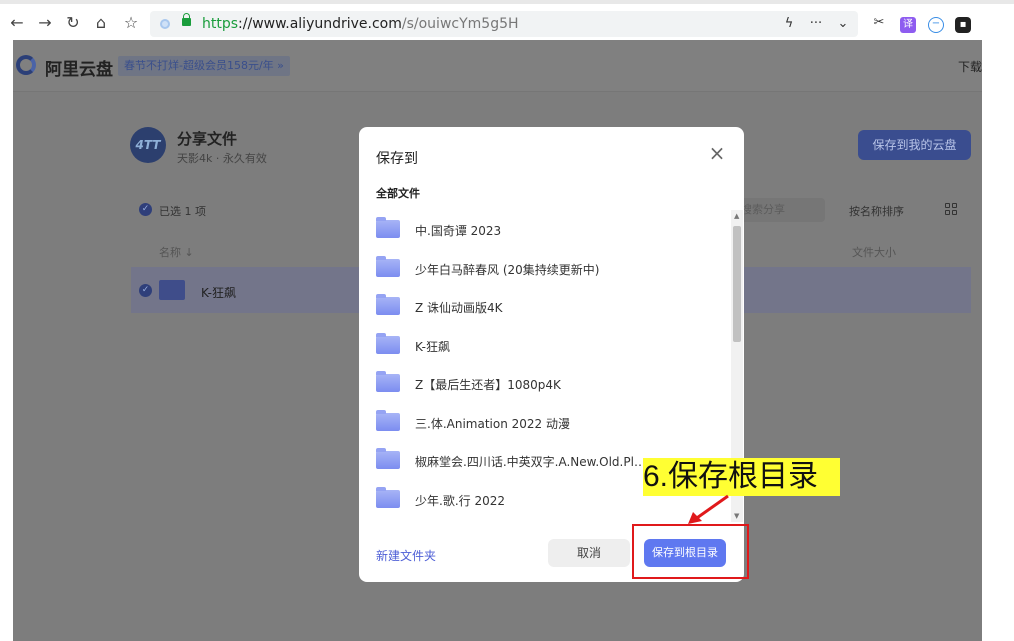 The height and width of the screenshot is (641, 1014). Describe the element at coordinates (545, 229) in the screenshot. I see `list-item: 中.国奇谭 2023` at that location.